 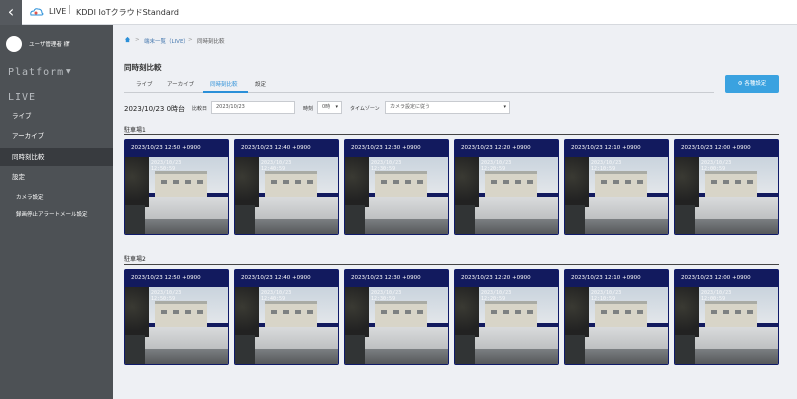 I want to click on sidebar-item-same-time-compare: 同時刻比較, so click(x=56, y=157).